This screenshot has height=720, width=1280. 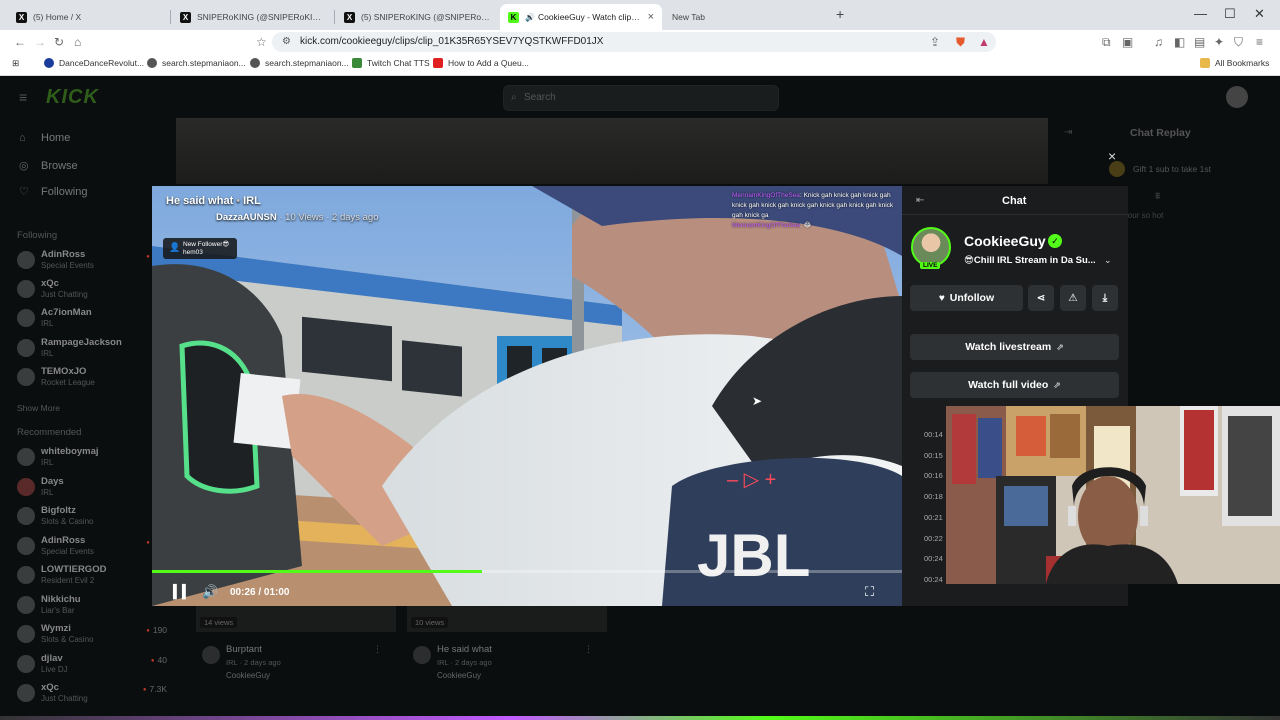 I want to click on close-modal-button: ×, so click(x=1112, y=156).